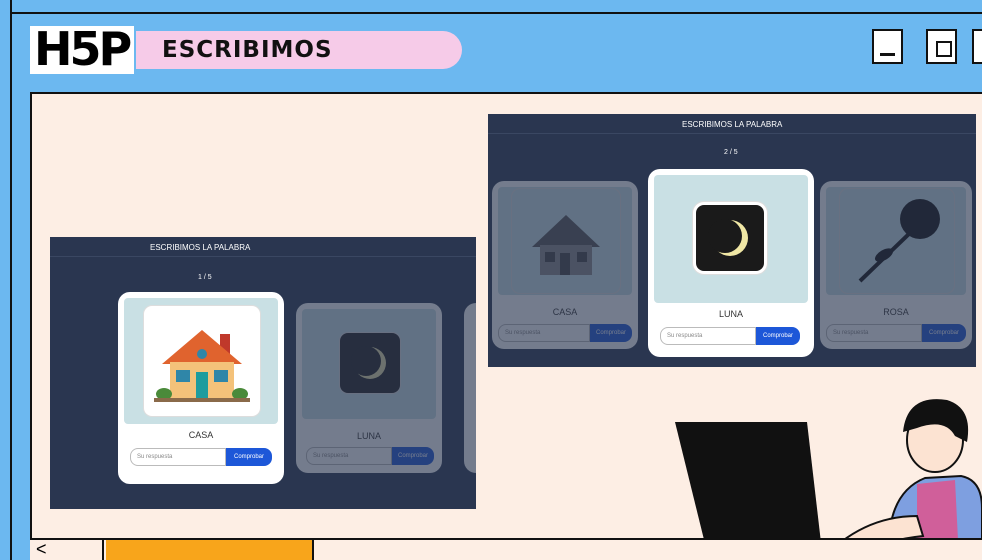 Image resolution: width=982 pixels, height=560 pixels. Describe the element at coordinates (67, 550) in the screenshot. I see `back-button: <` at that location.